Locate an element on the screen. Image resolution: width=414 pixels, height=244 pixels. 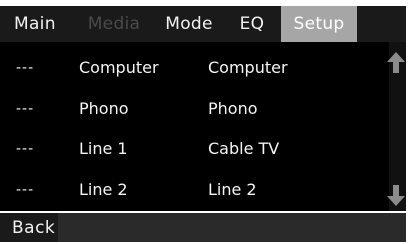
arrow-up-icon is located at coordinates (396, 63).